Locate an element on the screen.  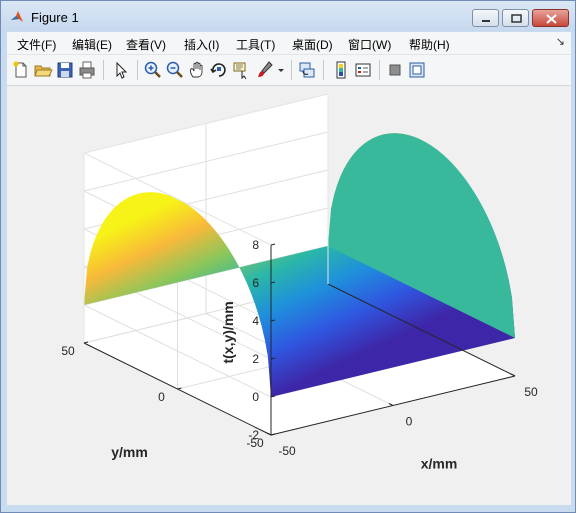
brush-icon is located at coordinates (265, 70).